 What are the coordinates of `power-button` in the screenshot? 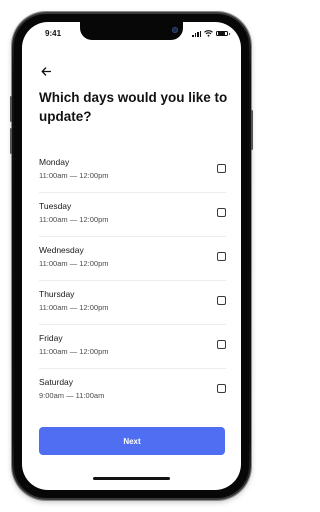 It's located at (252, 130).